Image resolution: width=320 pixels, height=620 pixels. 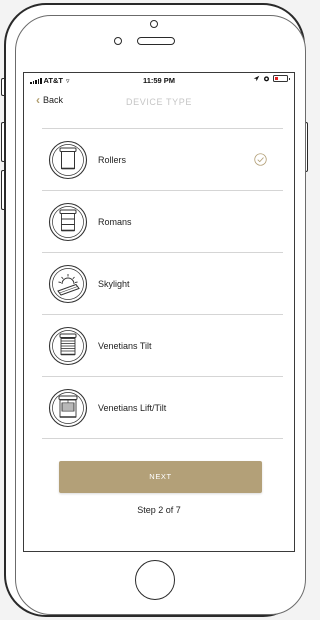 What do you see at coordinates (118, 41) in the screenshot?
I see `proximity-sensor` at bounding box center [118, 41].